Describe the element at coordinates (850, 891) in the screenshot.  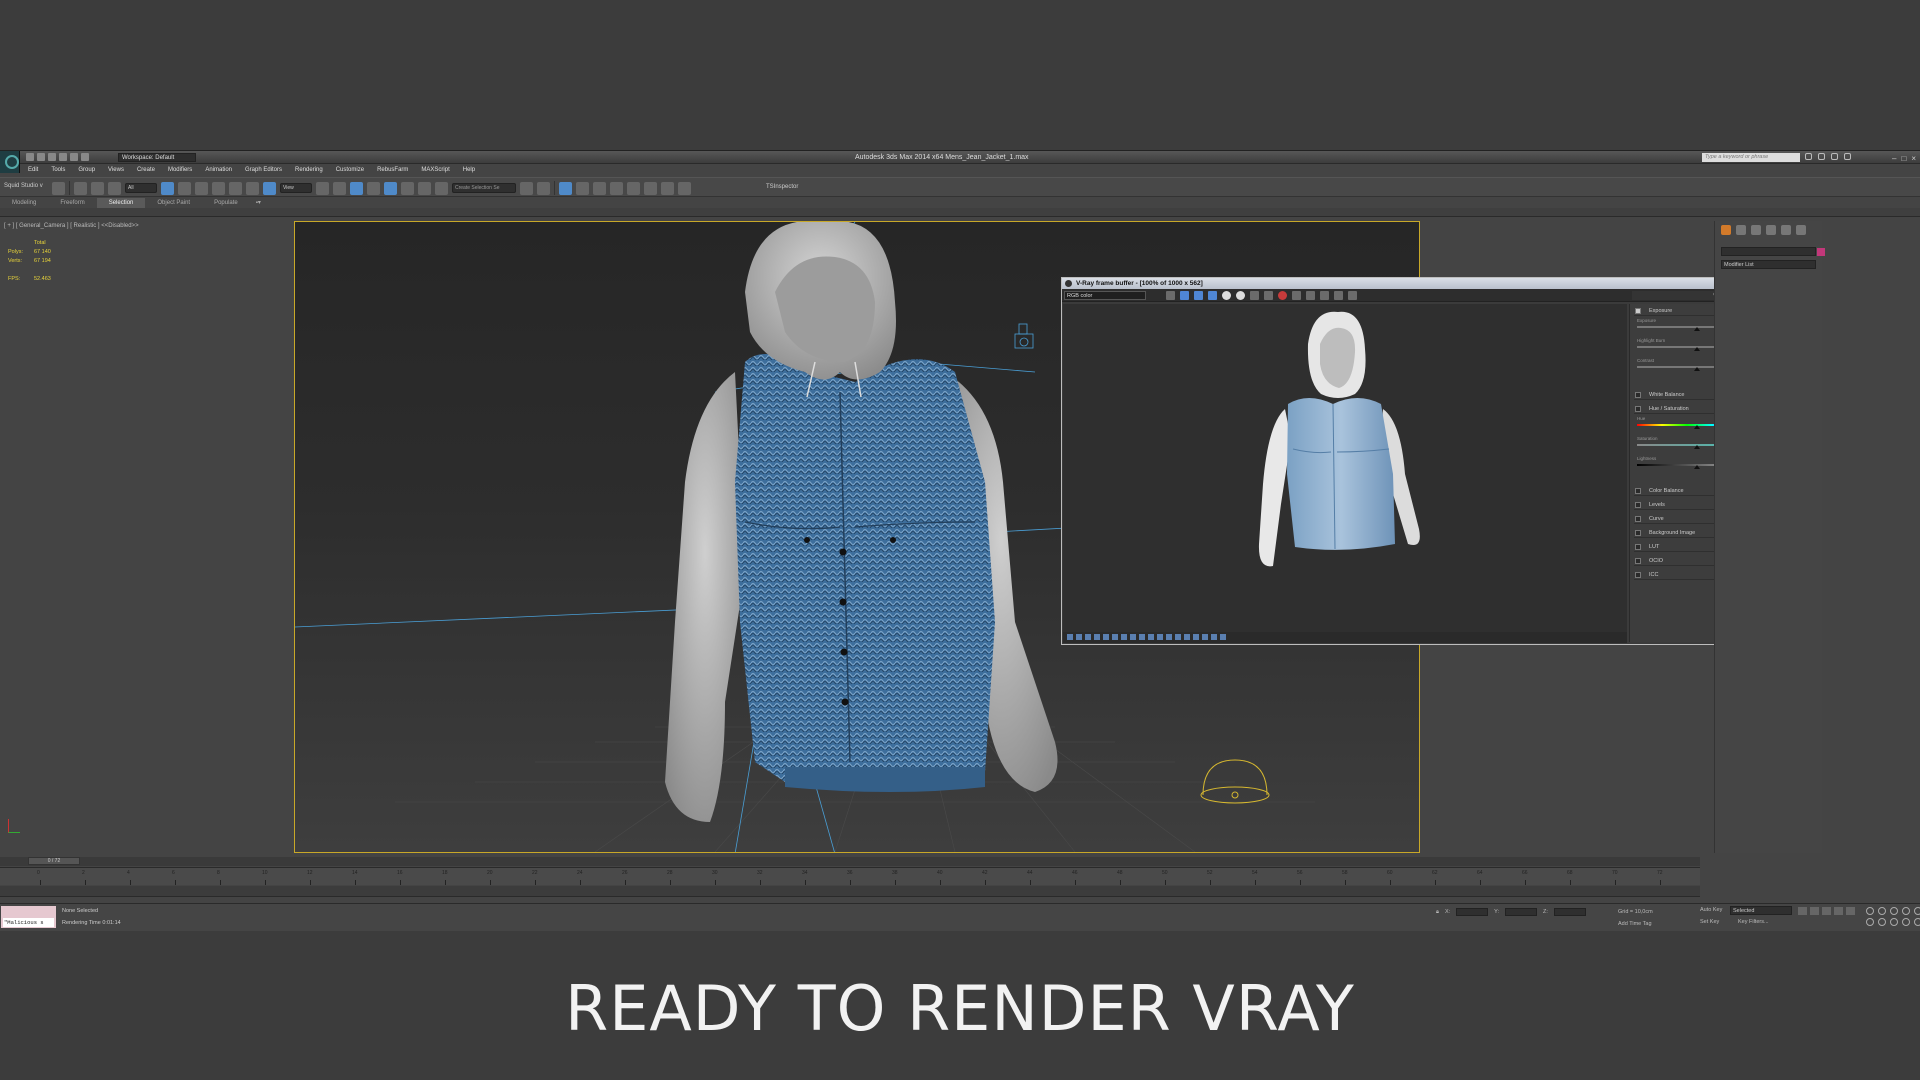
I see `trackbar` at that location.